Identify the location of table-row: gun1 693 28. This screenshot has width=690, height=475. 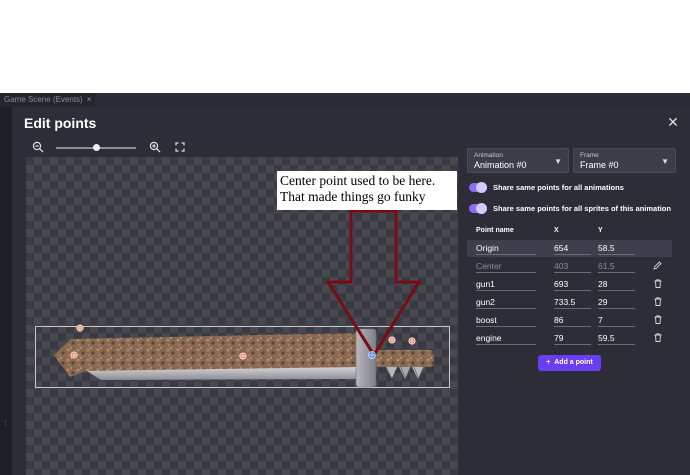
(569, 284).